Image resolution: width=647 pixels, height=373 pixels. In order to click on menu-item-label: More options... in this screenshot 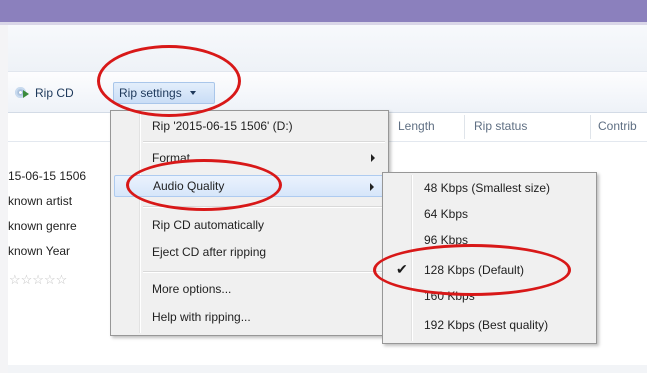, I will do `click(192, 289)`.